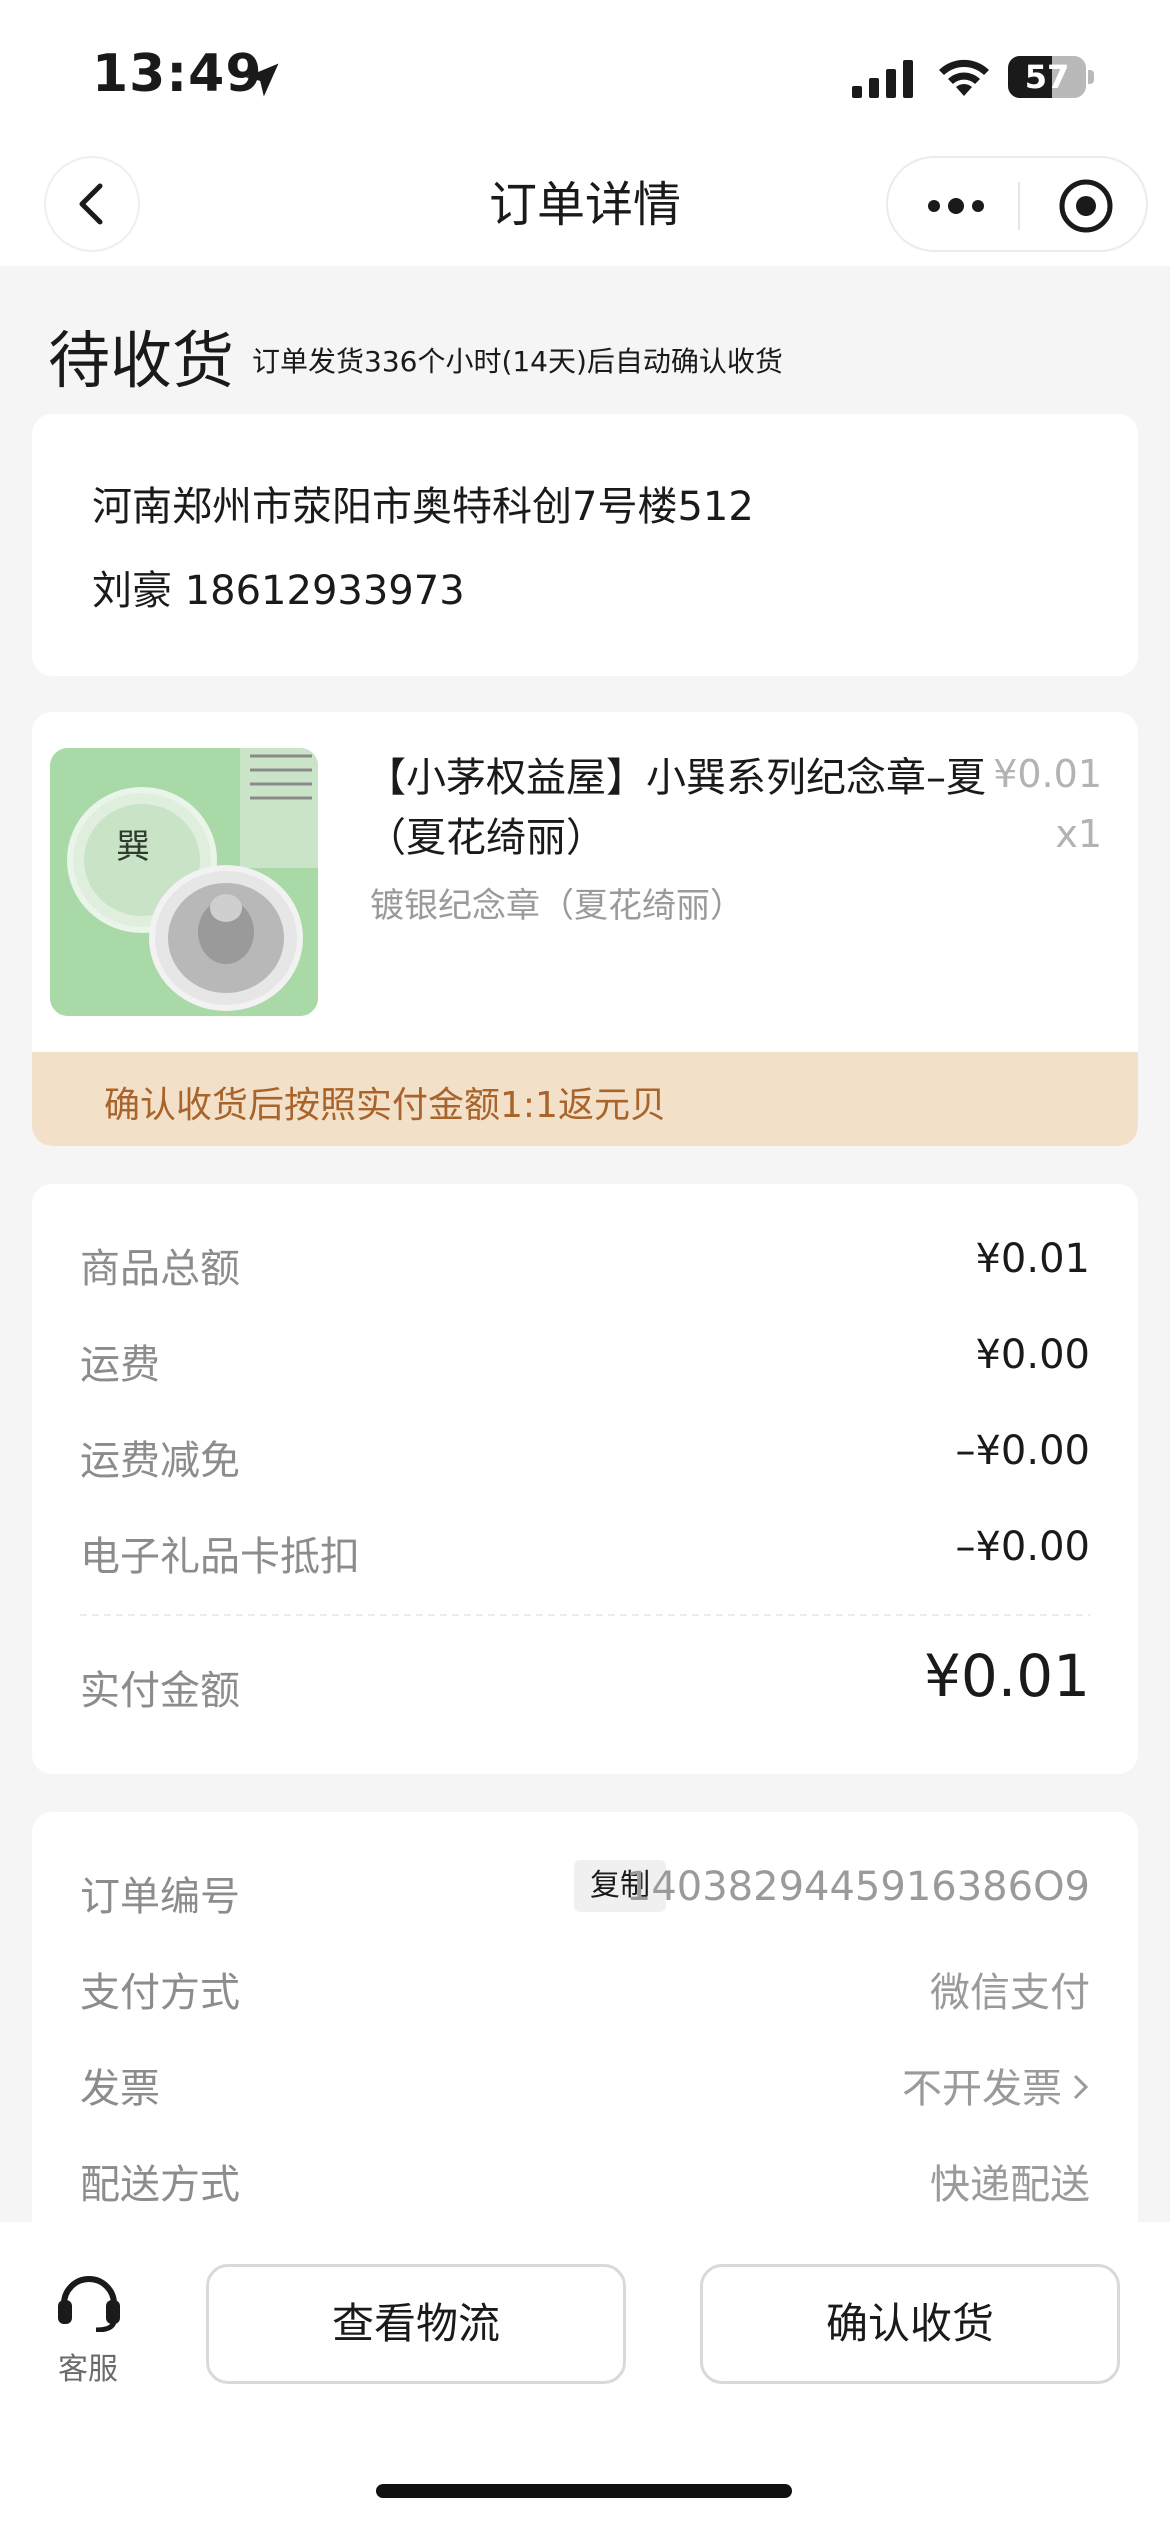  I want to click on amount-label: 运费, so click(120, 1365).